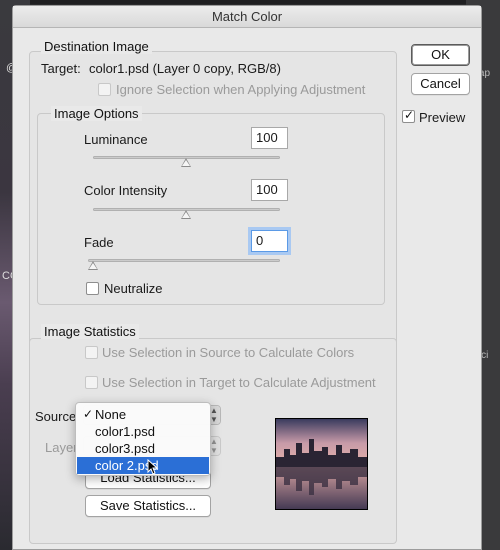 The height and width of the screenshot is (550, 500). What do you see at coordinates (99, 242) in the screenshot?
I see `fade-label: Fade` at bounding box center [99, 242].